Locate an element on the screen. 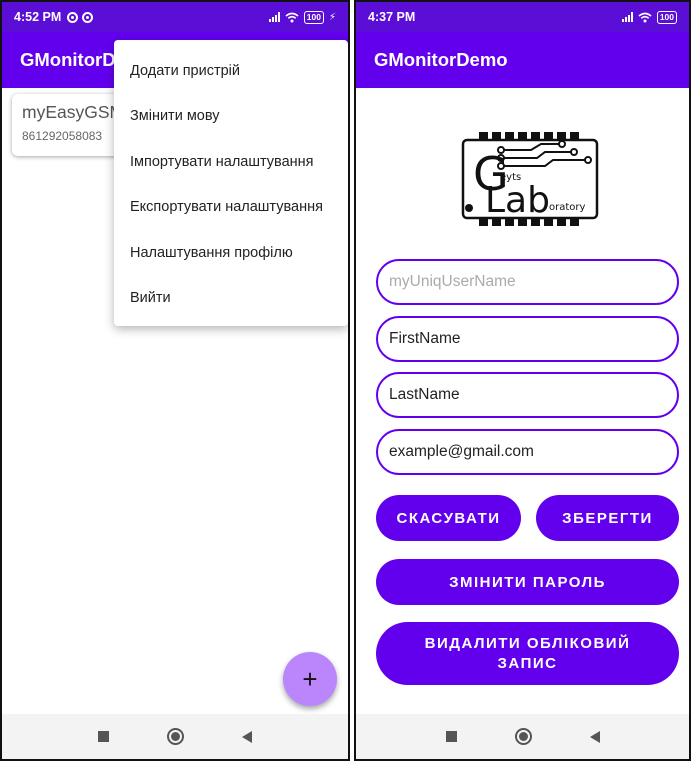 Image resolution: width=691 pixels, height=761 pixels. add-device-fab: + is located at coordinates (310, 679).